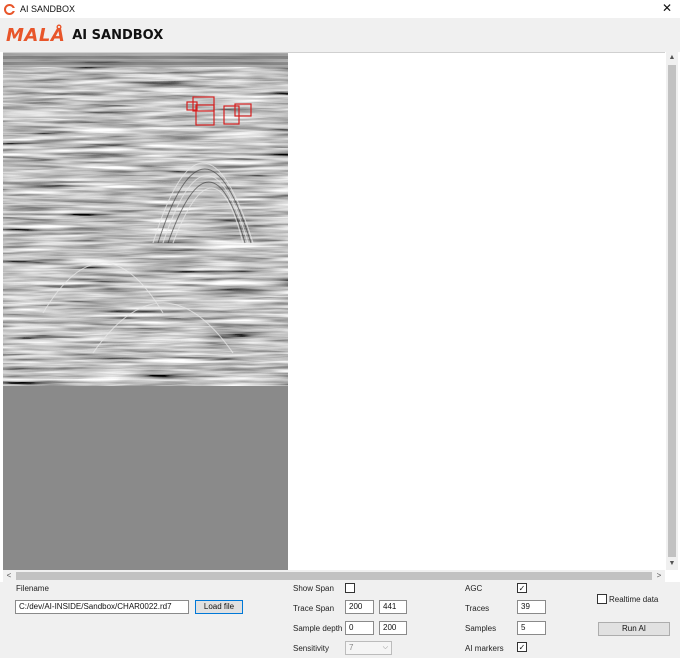  What do you see at coordinates (318, 628) in the screenshot?
I see `sample-depth-label: Sample depth` at bounding box center [318, 628].